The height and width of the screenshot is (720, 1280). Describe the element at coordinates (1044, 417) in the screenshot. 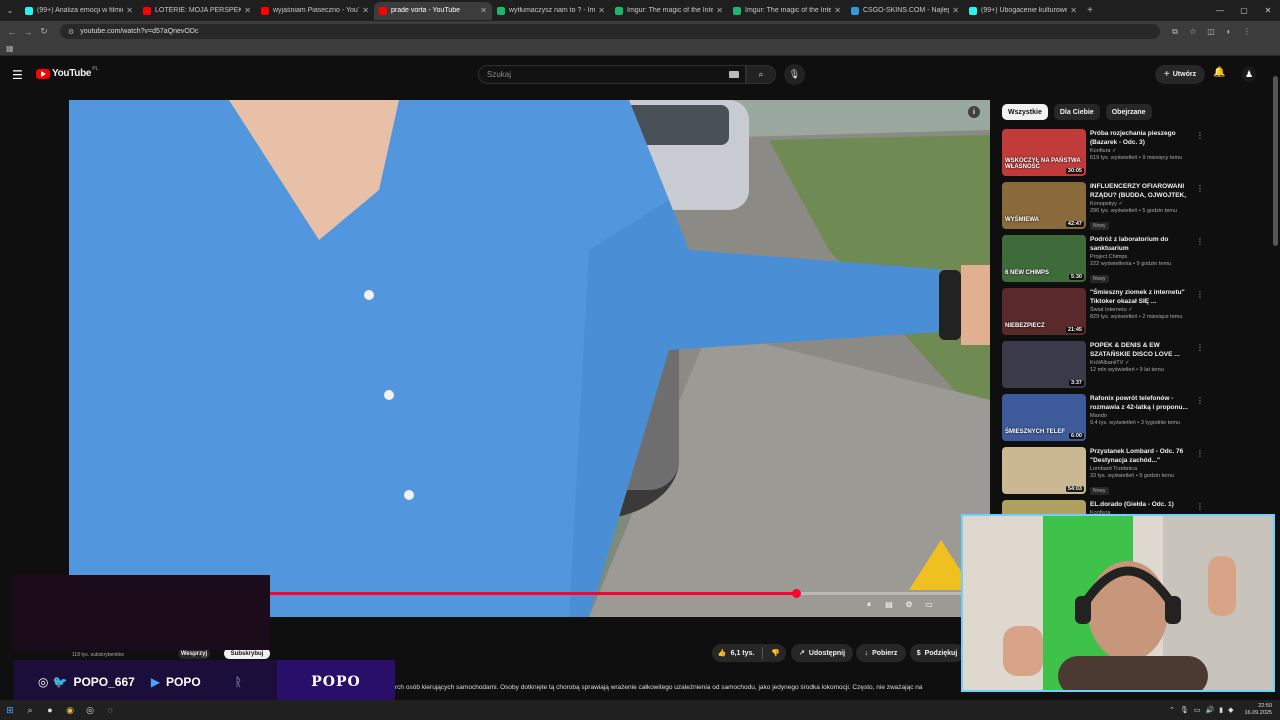

I see `video-thumbnail: ŚMIESZNYCH TELEF 6:00` at that location.